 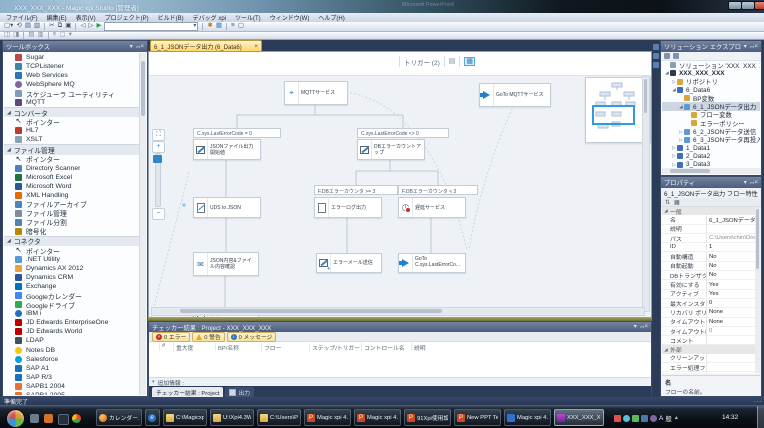 What do you see at coordinates (171, 336) in the screenshot?
I see `errors-toggle-button: × 0 エラー` at bounding box center [171, 336].